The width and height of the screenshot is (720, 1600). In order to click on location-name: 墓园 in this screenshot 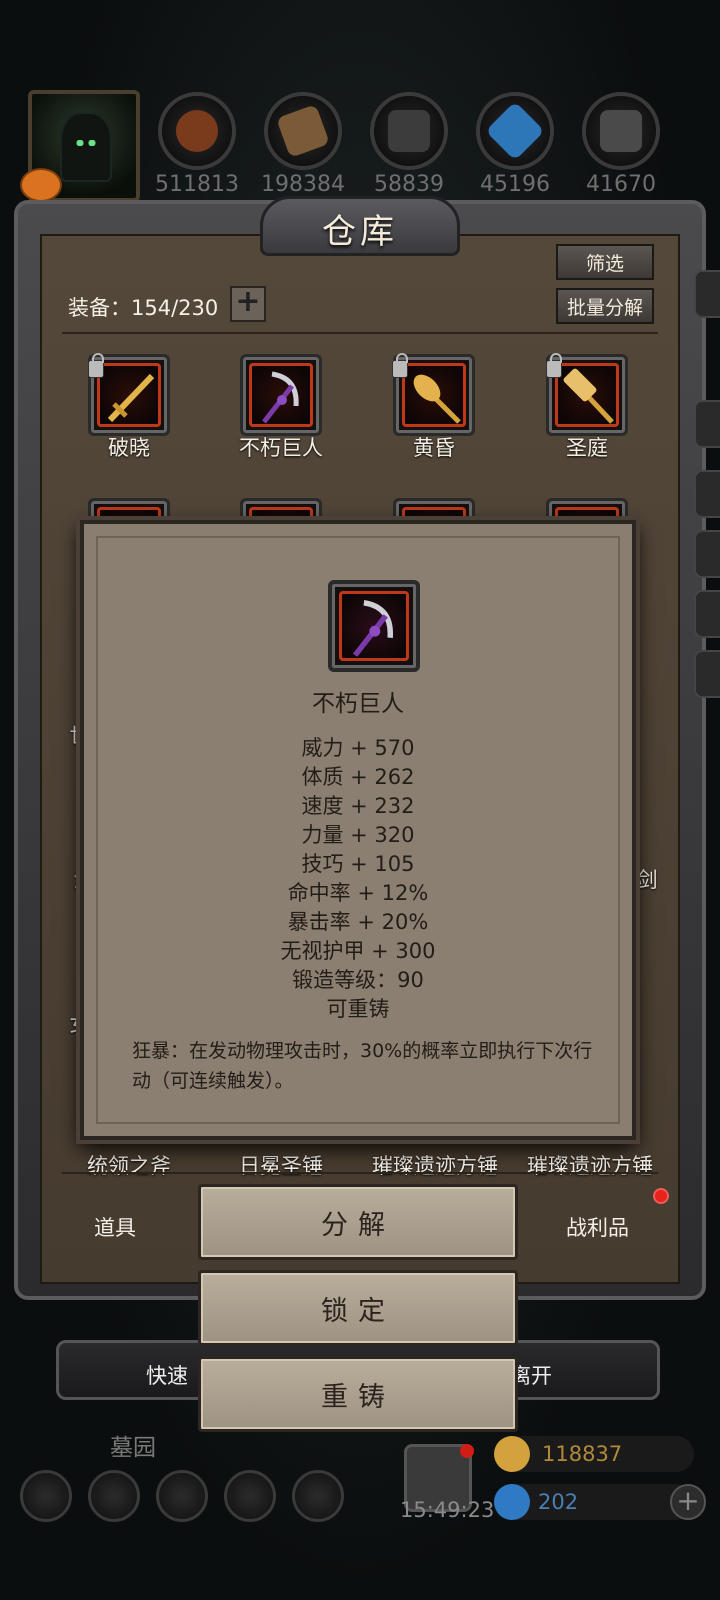, I will do `click(133, 1448)`.